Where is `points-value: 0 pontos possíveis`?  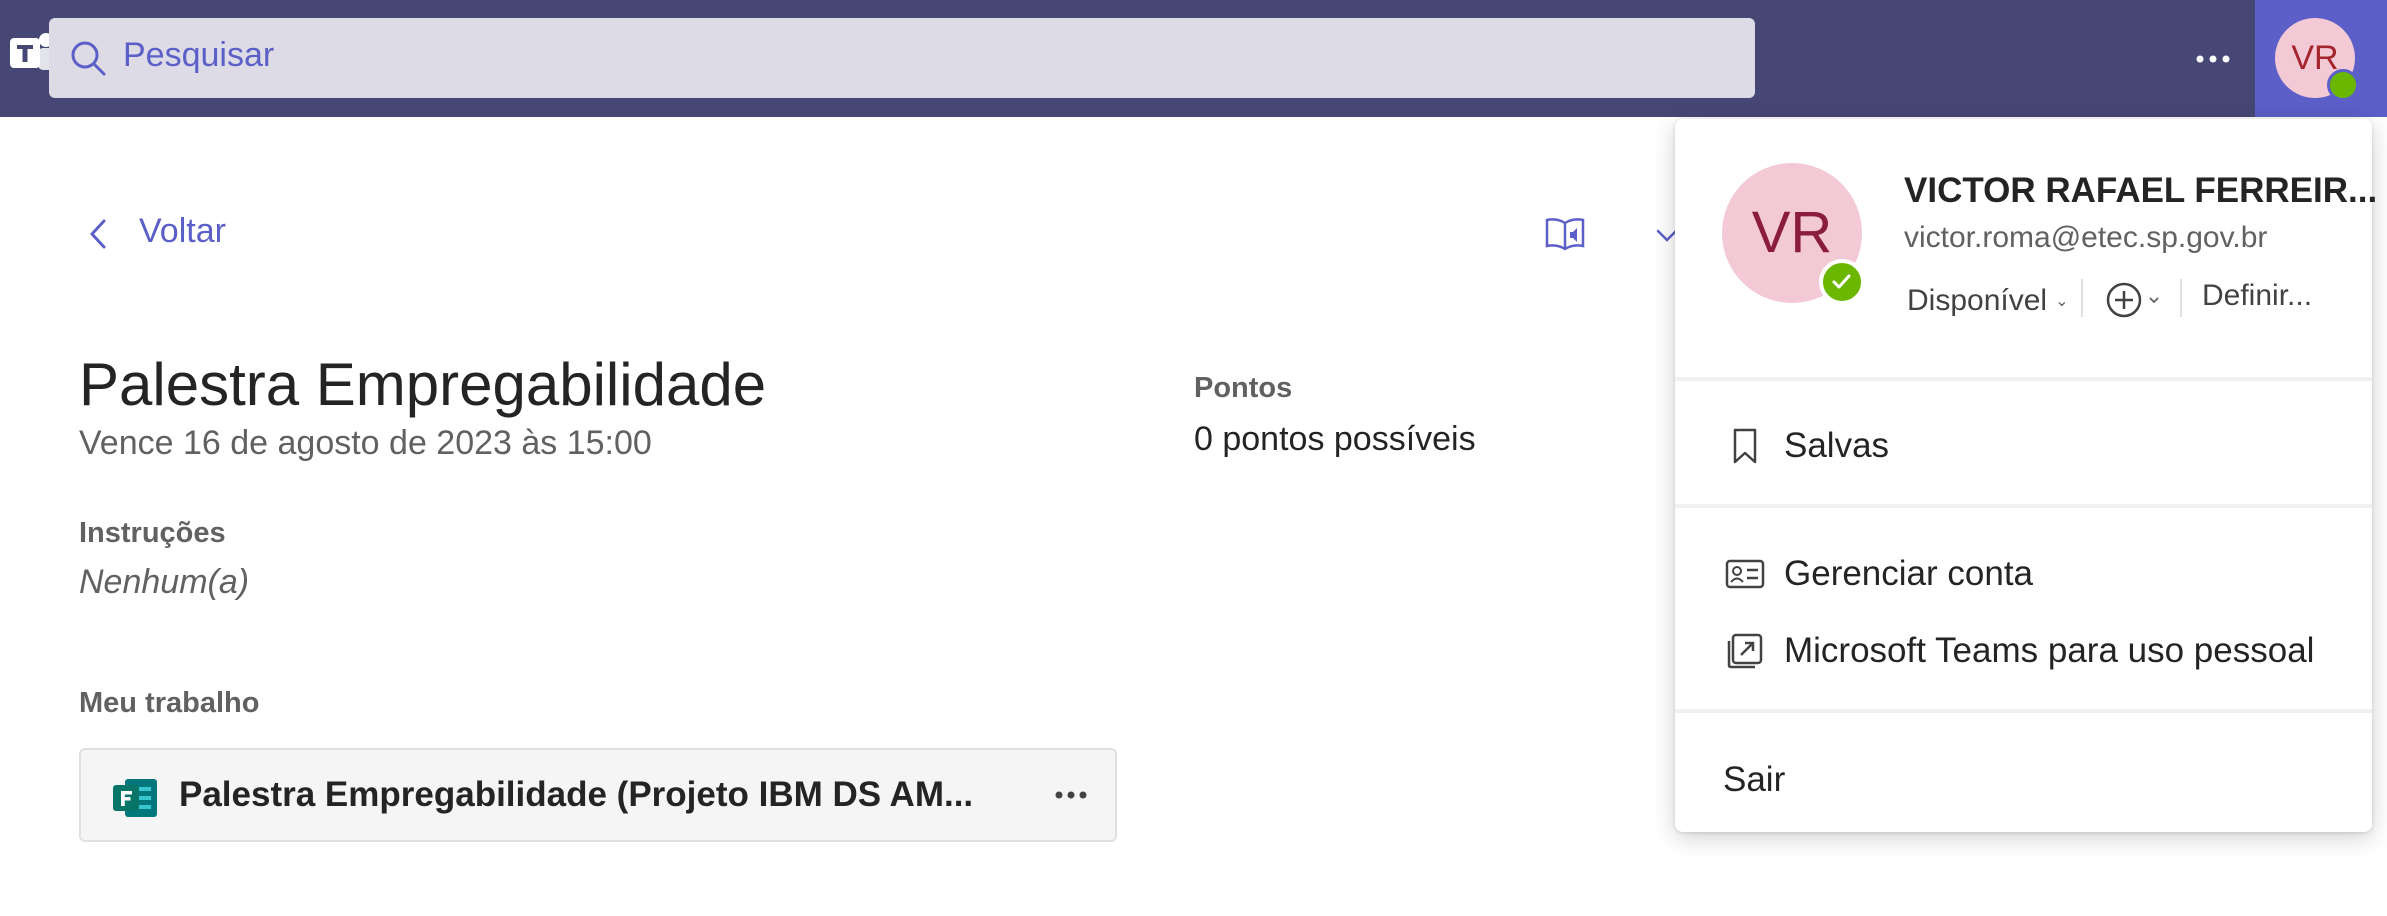
points-value: 0 pontos possíveis is located at coordinates (1335, 439).